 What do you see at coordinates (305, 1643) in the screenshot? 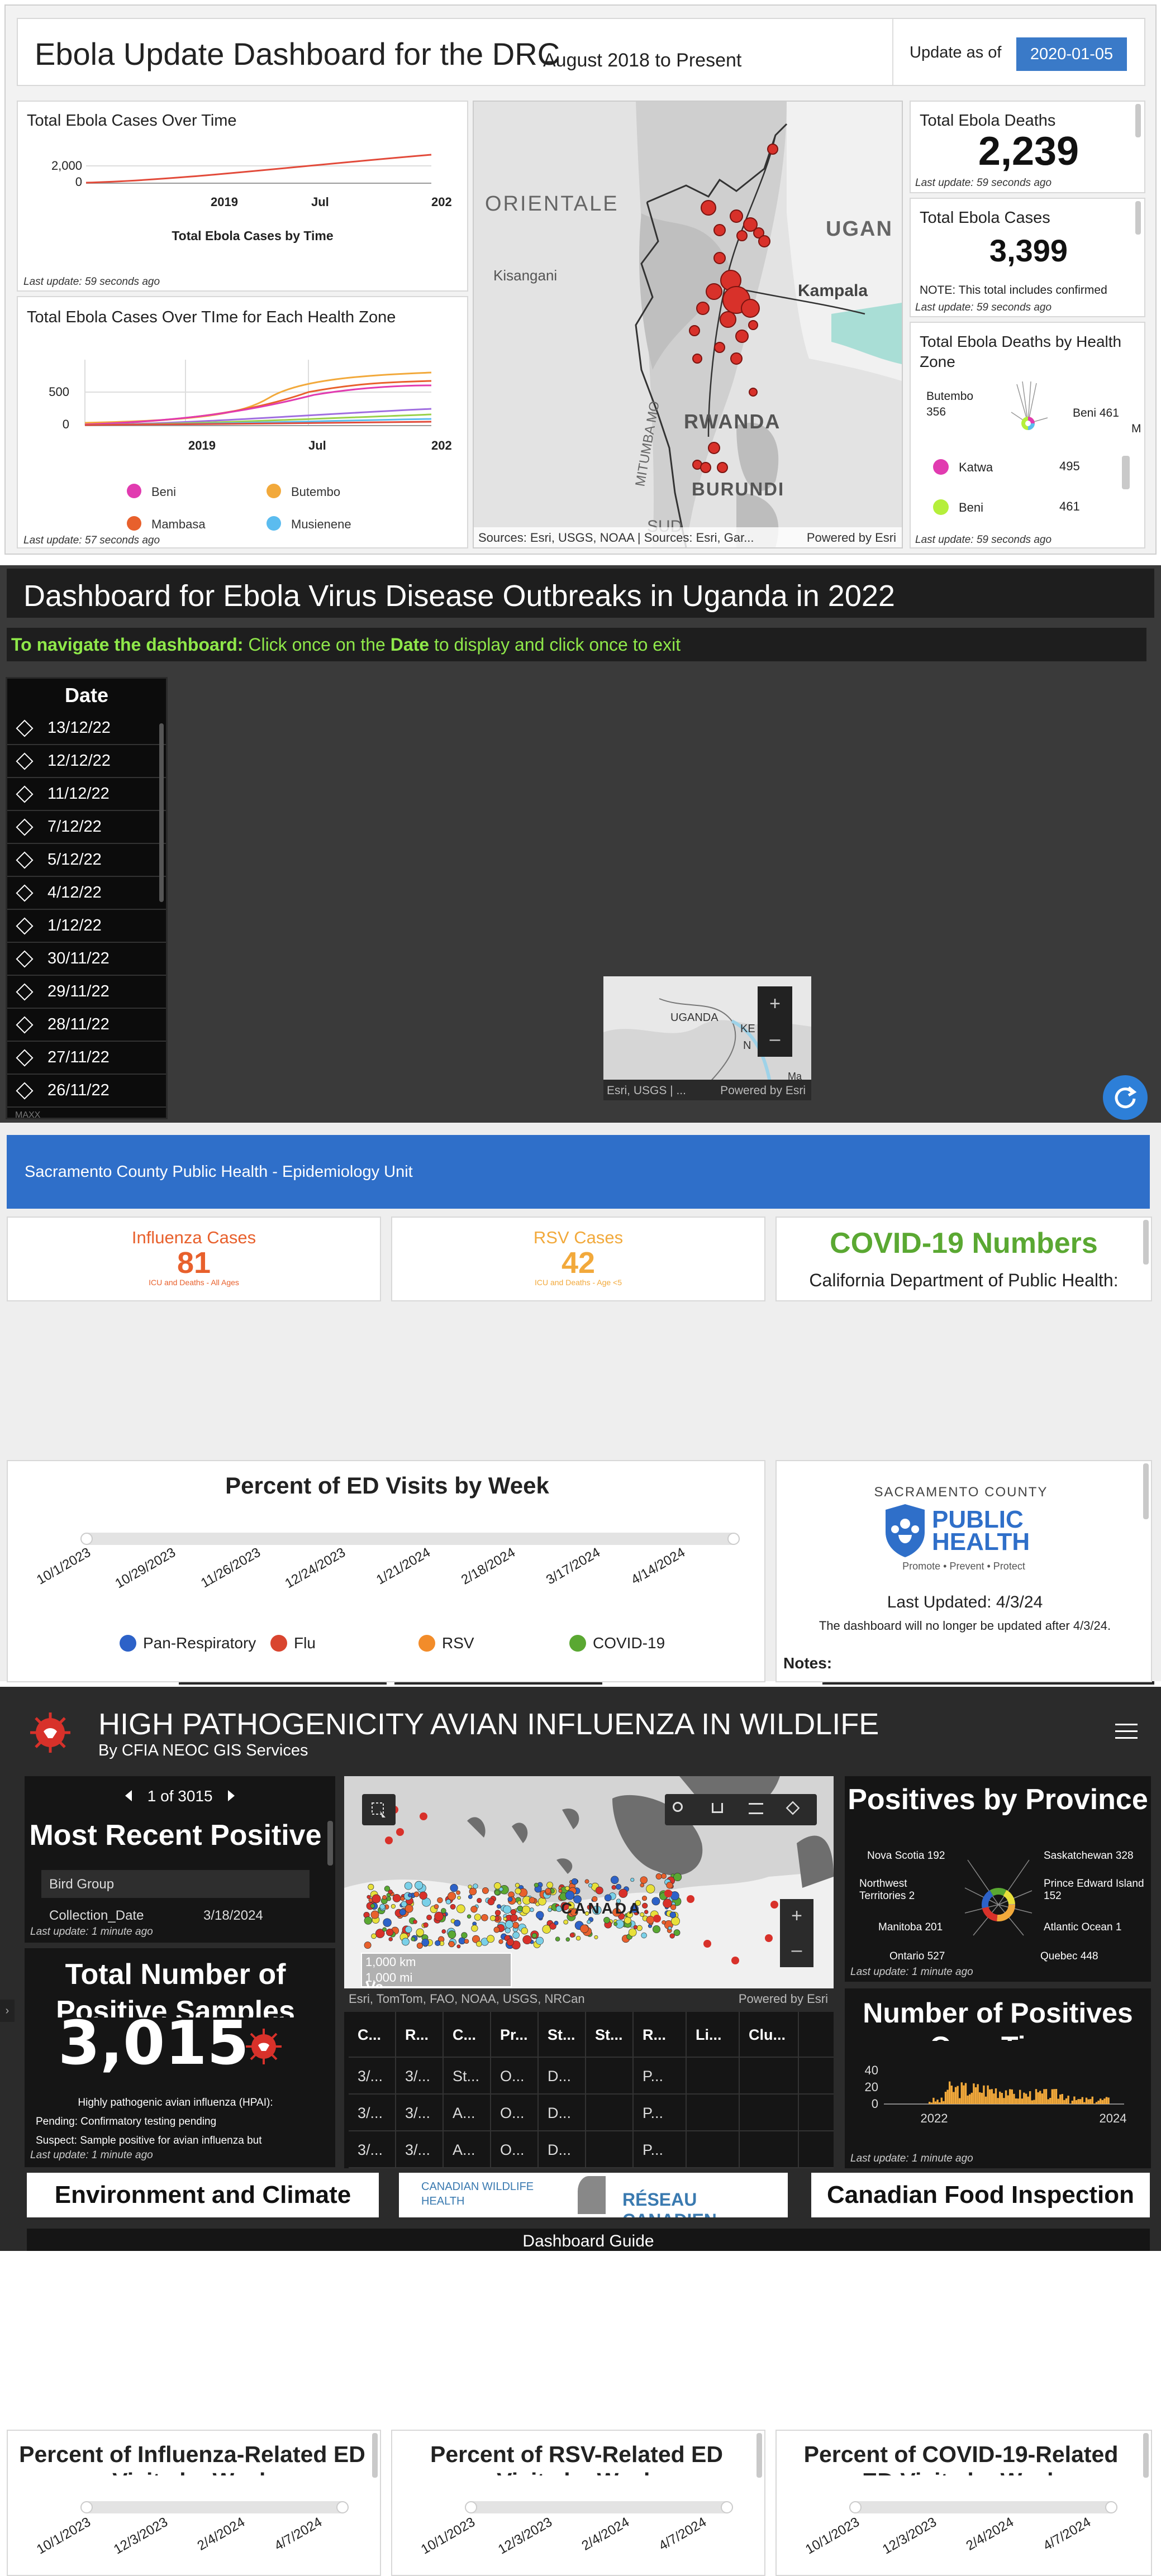
I see `legend-label: Flu` at bounding box center [305, 1643].